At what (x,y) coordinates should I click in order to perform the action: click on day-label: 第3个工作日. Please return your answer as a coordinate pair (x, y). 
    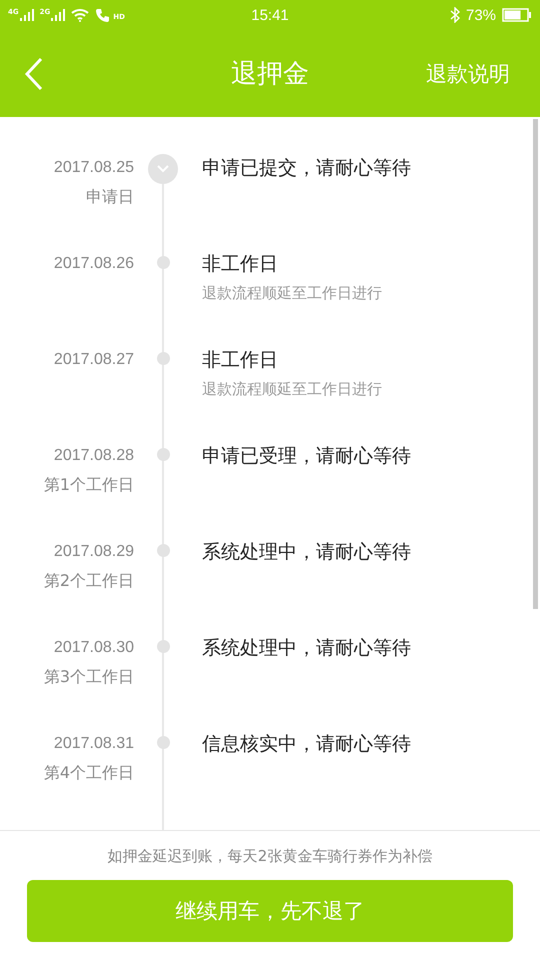
    Looking at the image, I should click on (89, 677).